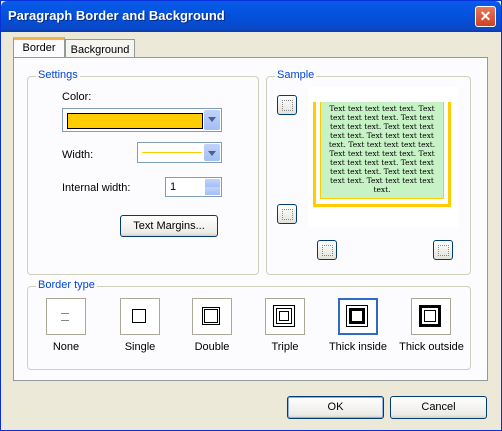  I want to click on tab-background: Background, so click(100, 49).